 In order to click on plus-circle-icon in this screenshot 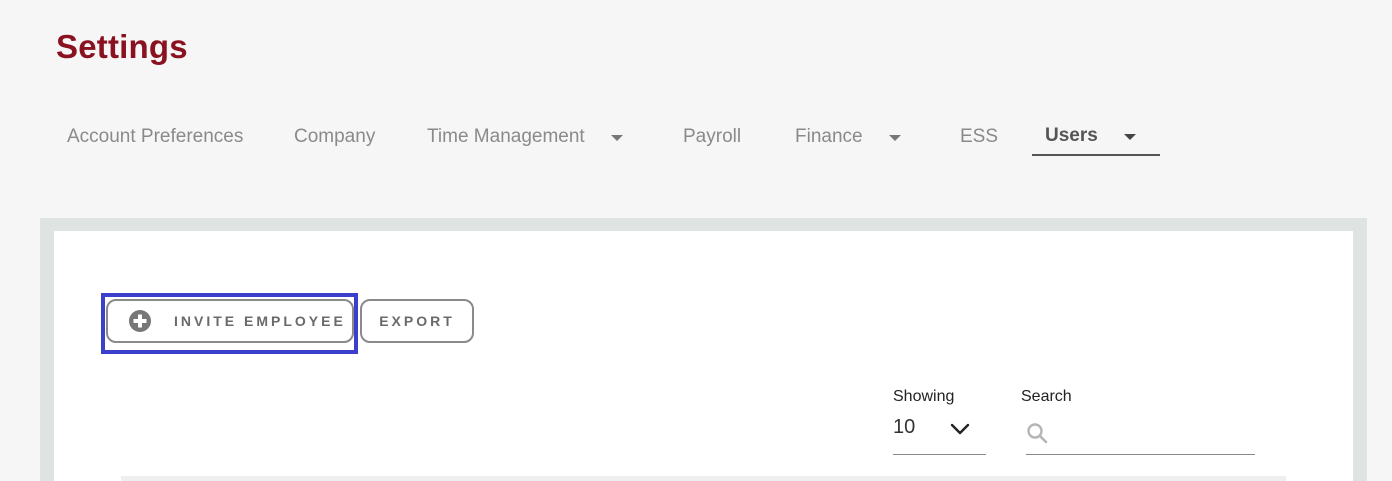, I will do `click(140, 321)`.